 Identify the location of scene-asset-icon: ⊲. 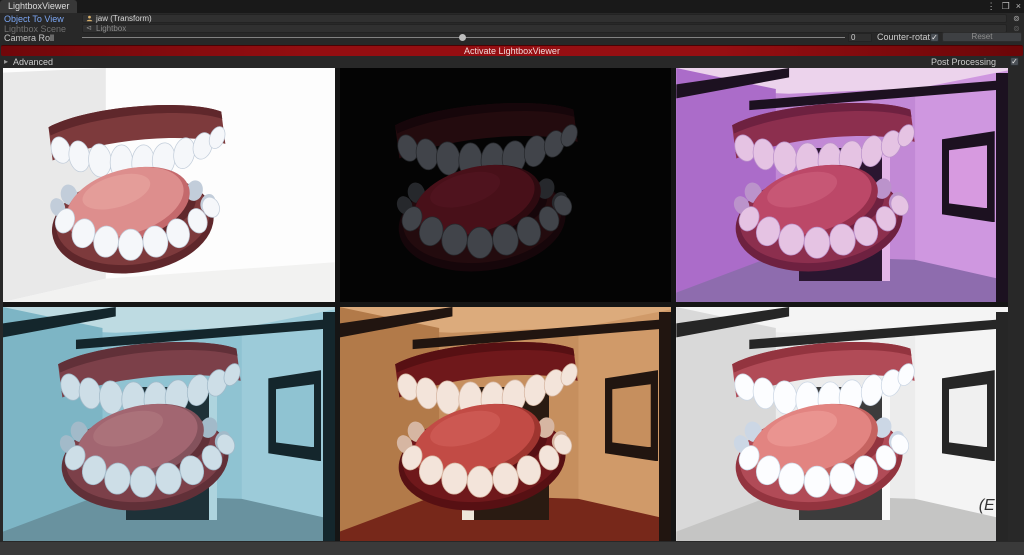
(89, 28).